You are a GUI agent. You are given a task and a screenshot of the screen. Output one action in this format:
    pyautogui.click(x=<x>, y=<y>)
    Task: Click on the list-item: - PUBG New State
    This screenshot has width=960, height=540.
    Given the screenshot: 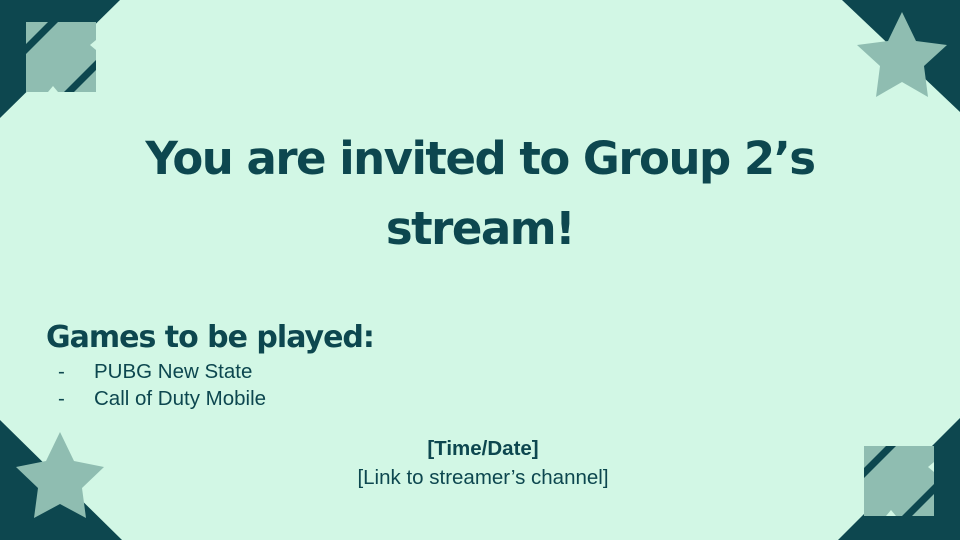 What is the action you would take?
    pyautogui.click(x=162, y=371)
    